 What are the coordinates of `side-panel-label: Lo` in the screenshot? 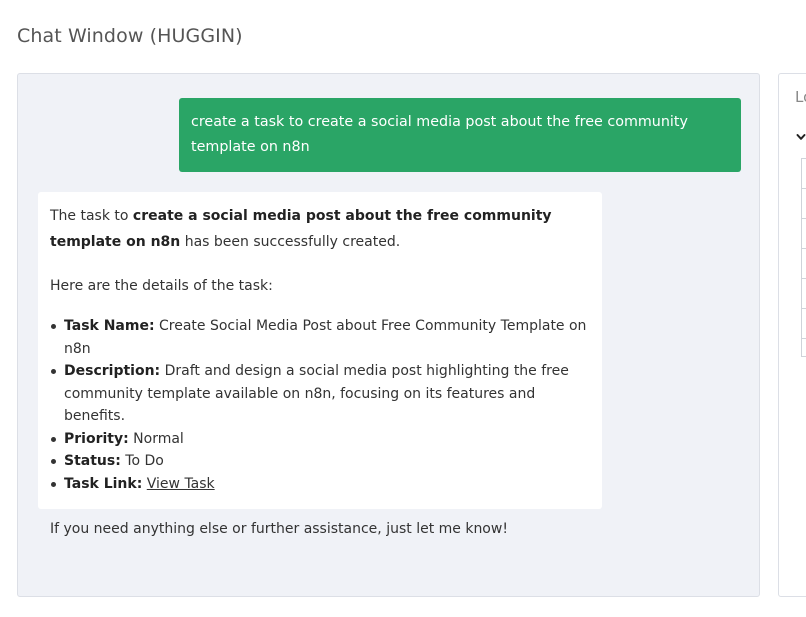 It's located at (800, 97).